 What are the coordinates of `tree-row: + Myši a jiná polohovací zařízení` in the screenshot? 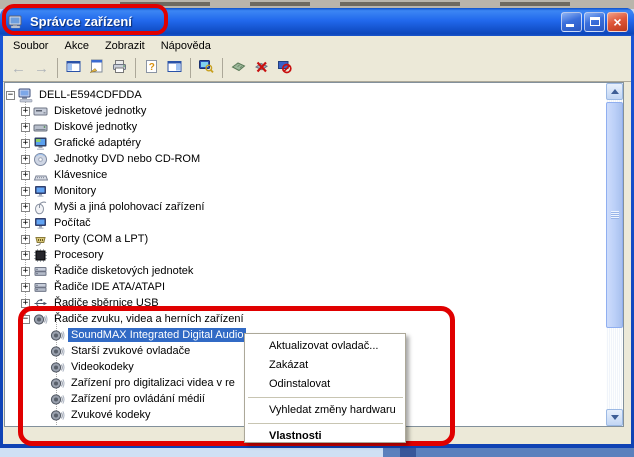 It's located at (114, 207).